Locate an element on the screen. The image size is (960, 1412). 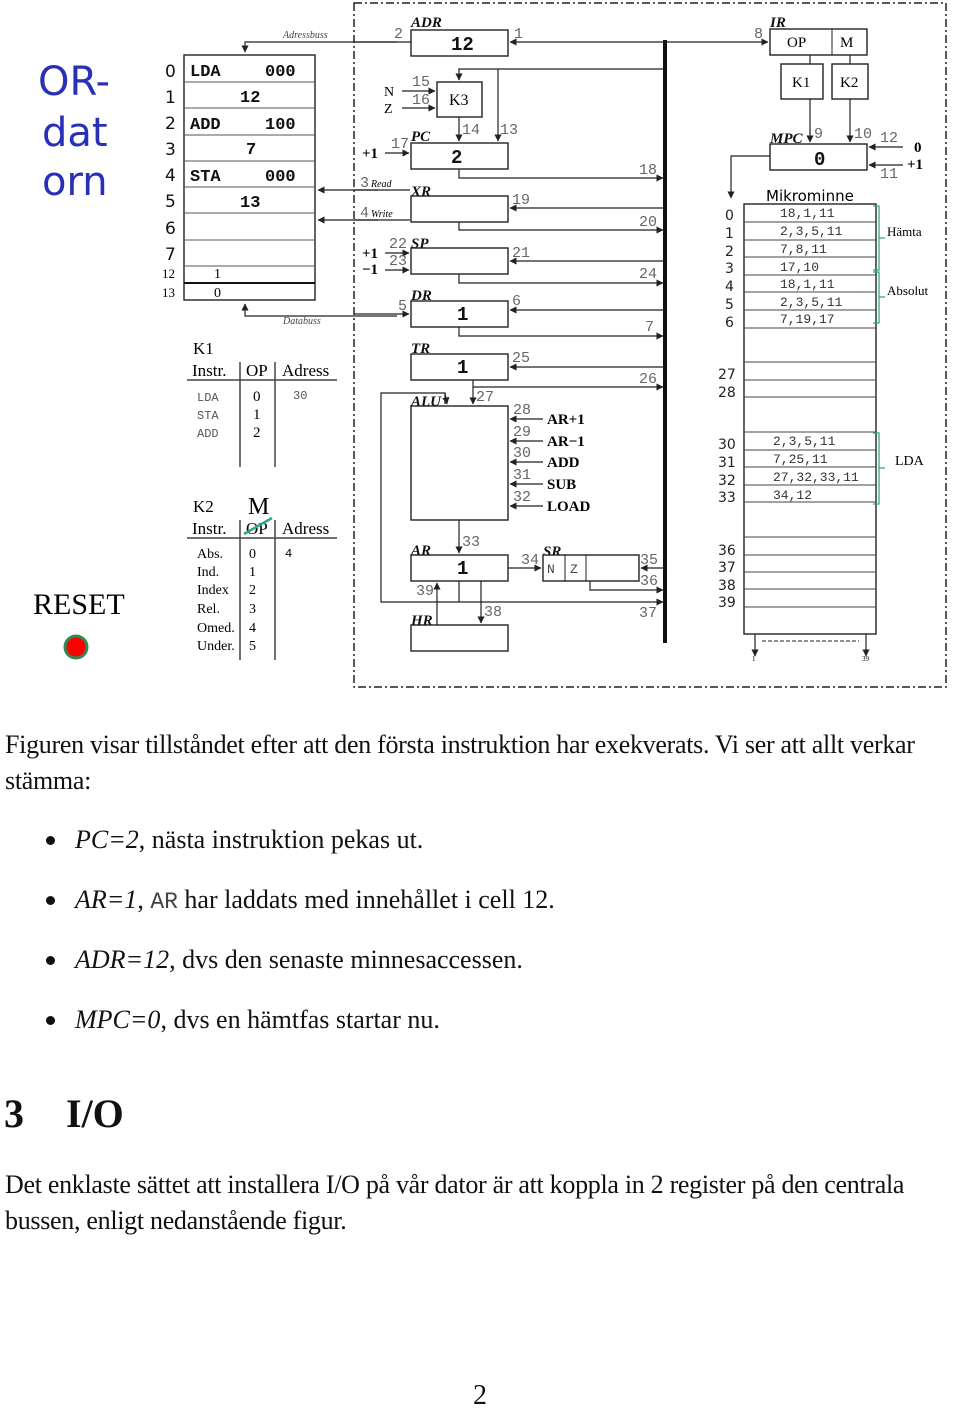
k2-adress: 4 is located at coordinates (288, 554).